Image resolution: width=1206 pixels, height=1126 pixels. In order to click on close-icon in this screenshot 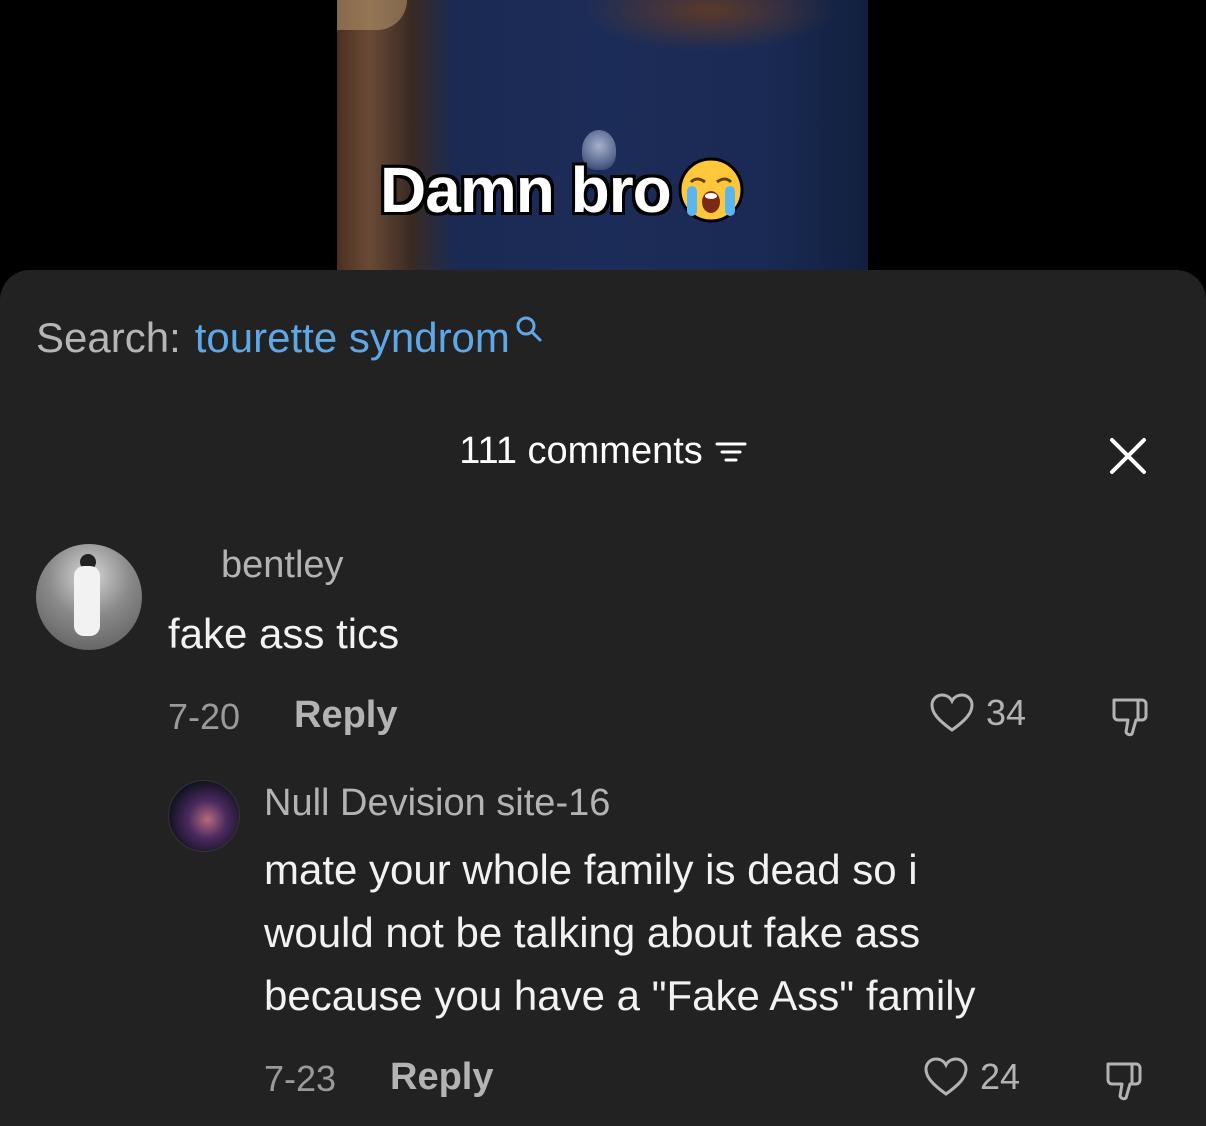, I will do `click(1128, 456)`.